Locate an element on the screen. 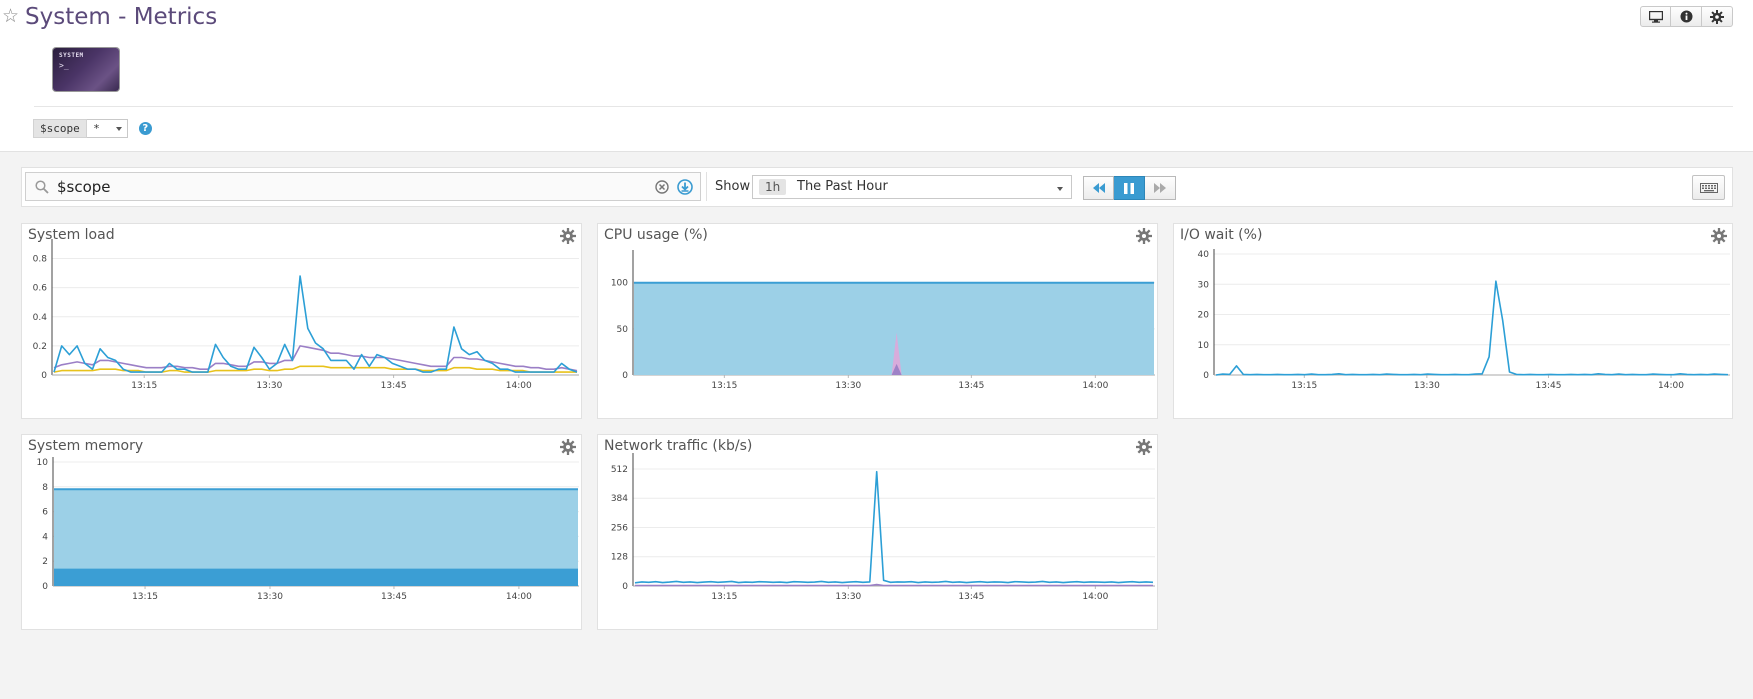  playback-controls is located at coordinates (1129, 188).